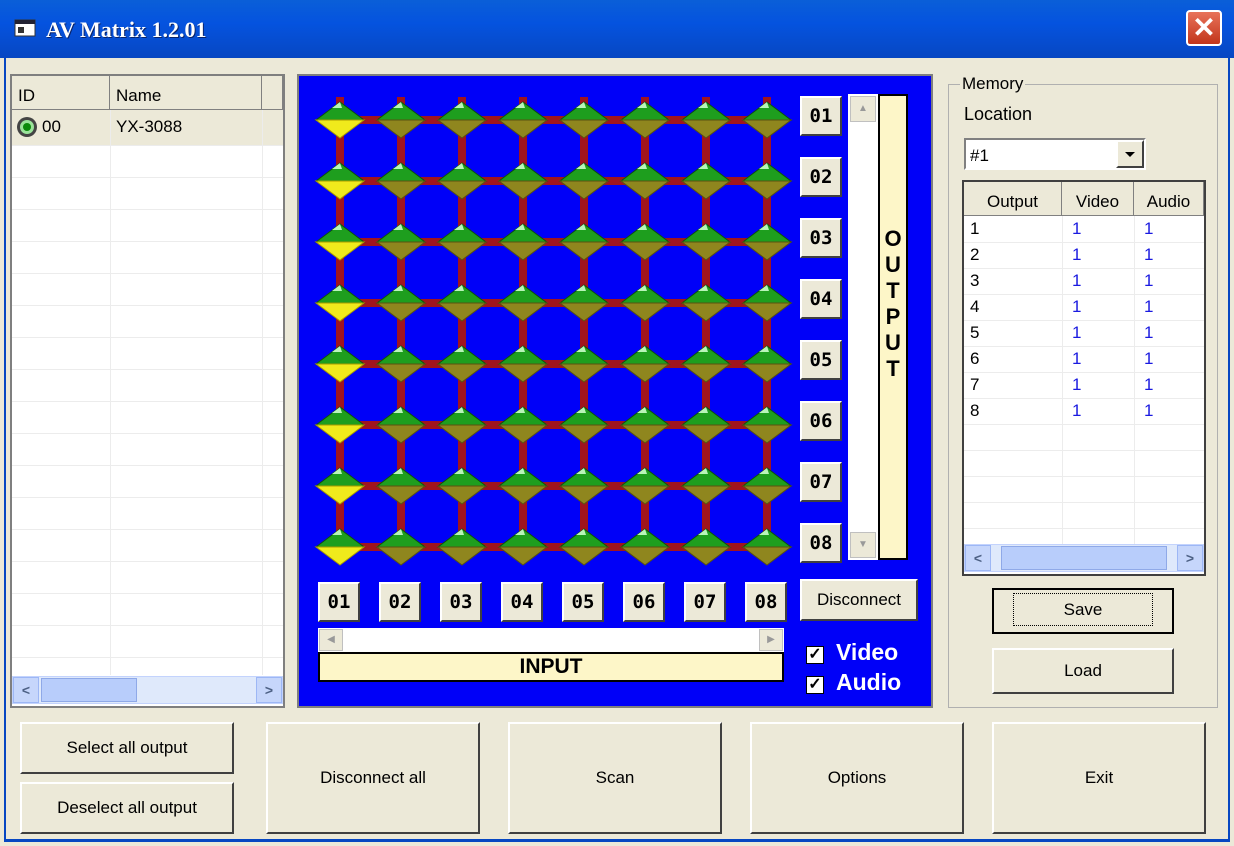 The width and height of the screenshot is (1234, 846). Describe the element at coordinates (821, 299) in the screenshot. I see `output-button-4: 04` at that location.